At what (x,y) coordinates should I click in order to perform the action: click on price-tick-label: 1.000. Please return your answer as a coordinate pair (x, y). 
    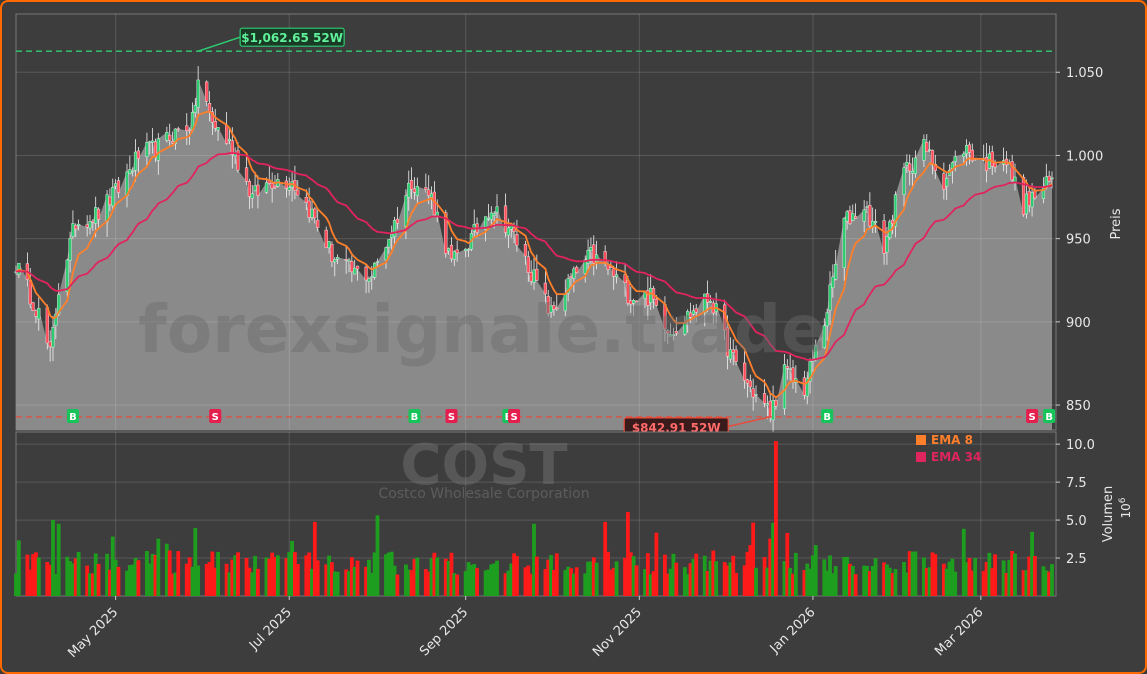
    Looking at the image, I should click on (1084, 156).